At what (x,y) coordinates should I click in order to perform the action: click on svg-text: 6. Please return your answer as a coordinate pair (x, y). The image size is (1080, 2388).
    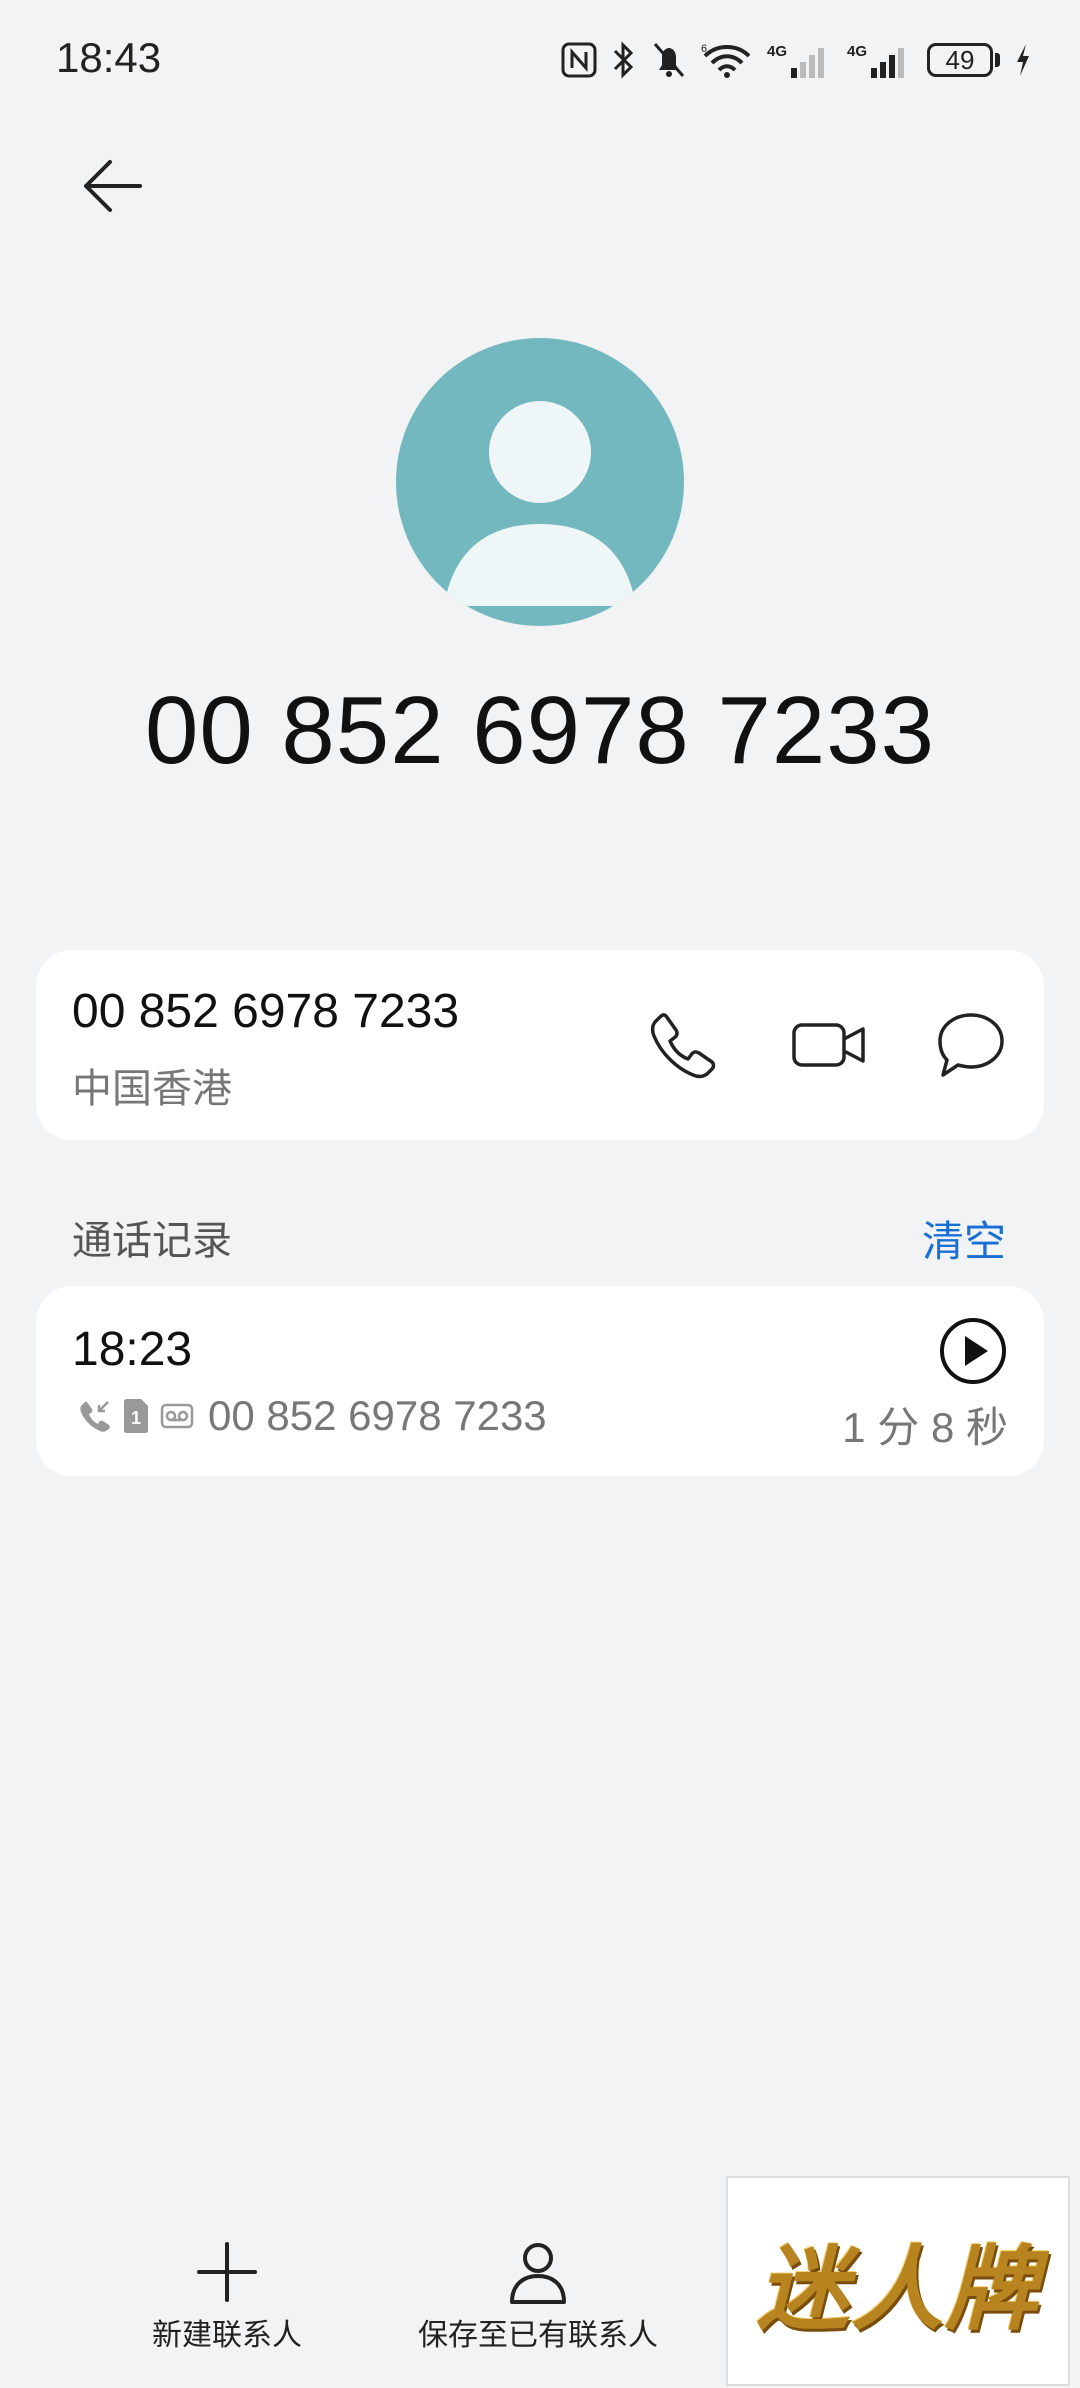
    Looking at the image, I should click on (704, 49).